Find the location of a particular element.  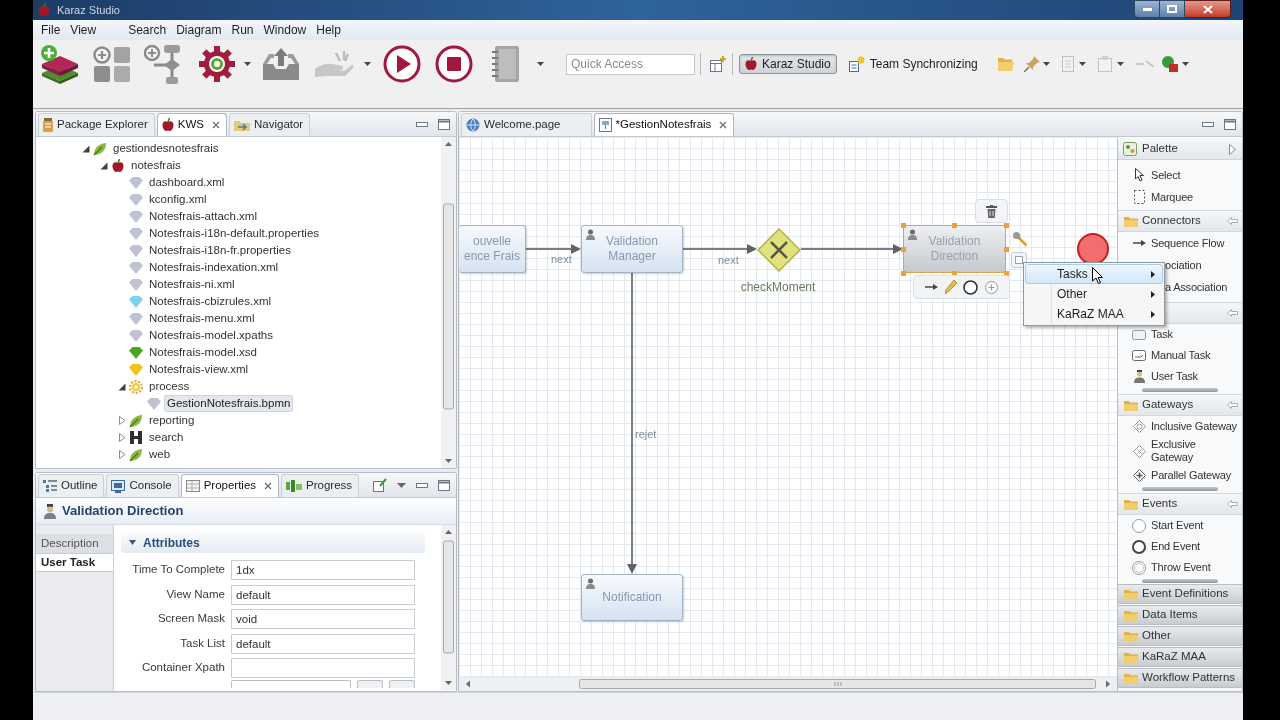

pencil-icon is located at coordinates (950, 287).